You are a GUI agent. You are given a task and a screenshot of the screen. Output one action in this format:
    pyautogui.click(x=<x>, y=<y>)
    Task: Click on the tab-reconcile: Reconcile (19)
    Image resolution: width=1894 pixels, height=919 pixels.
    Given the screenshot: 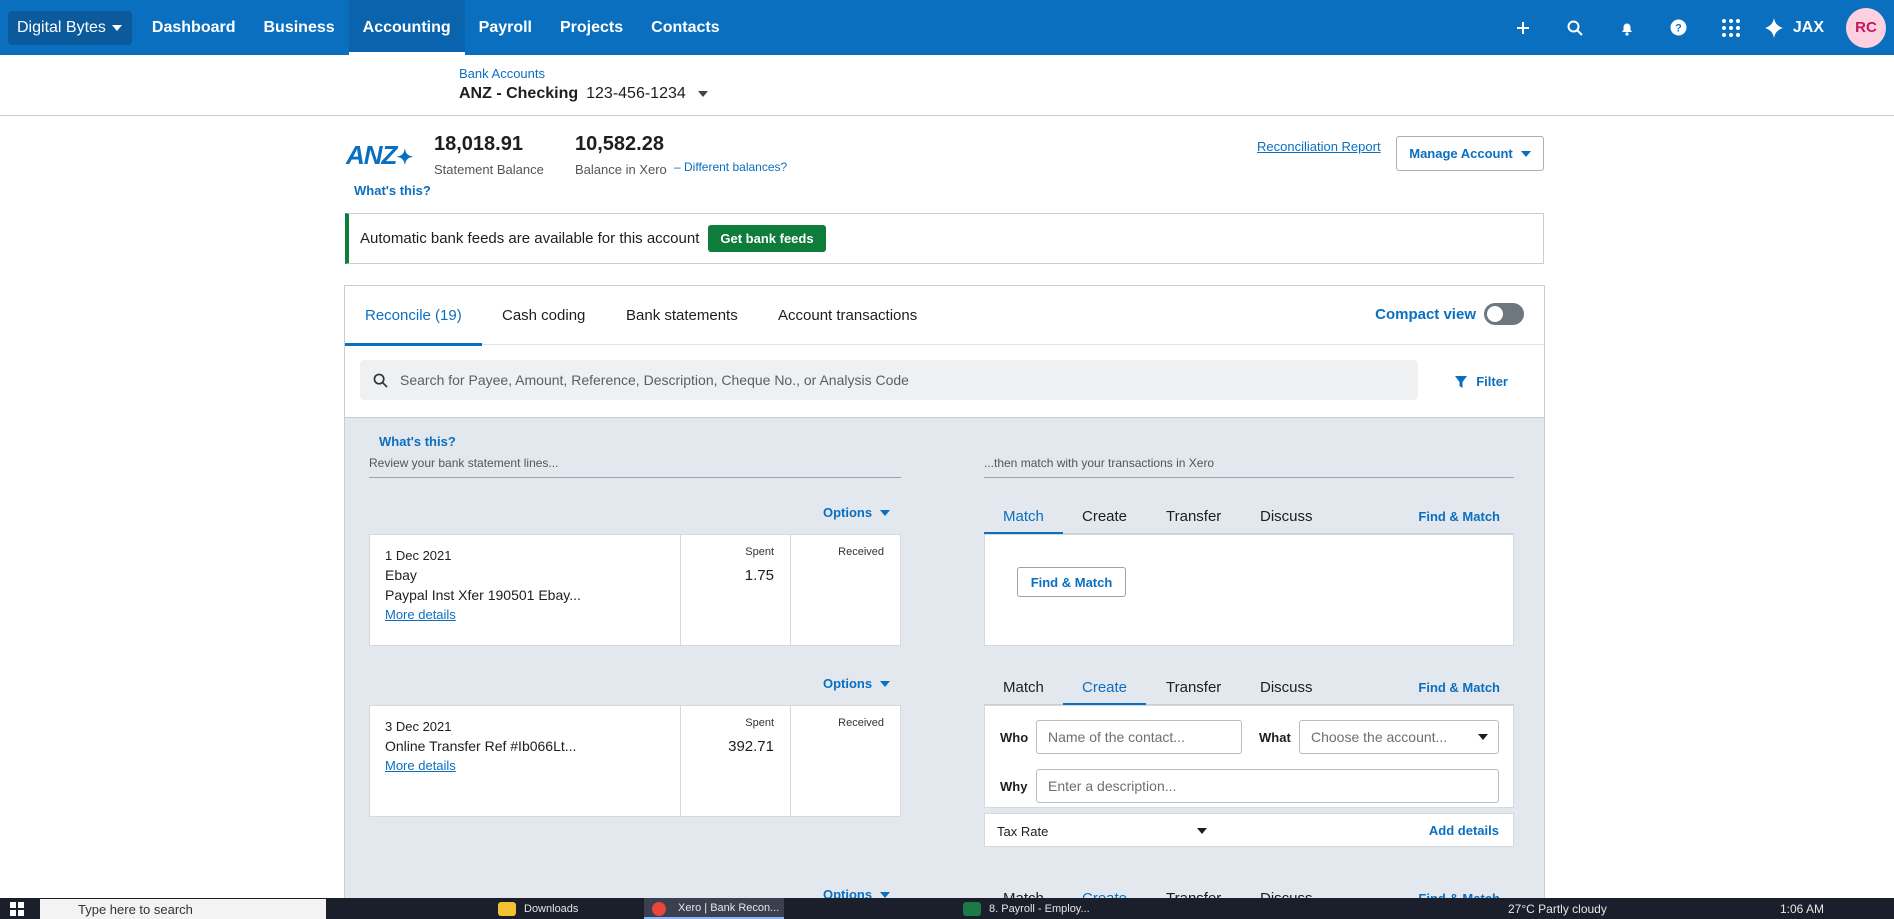 What is the action you would take?
    pyautogui.click(x=413, y=316)
    